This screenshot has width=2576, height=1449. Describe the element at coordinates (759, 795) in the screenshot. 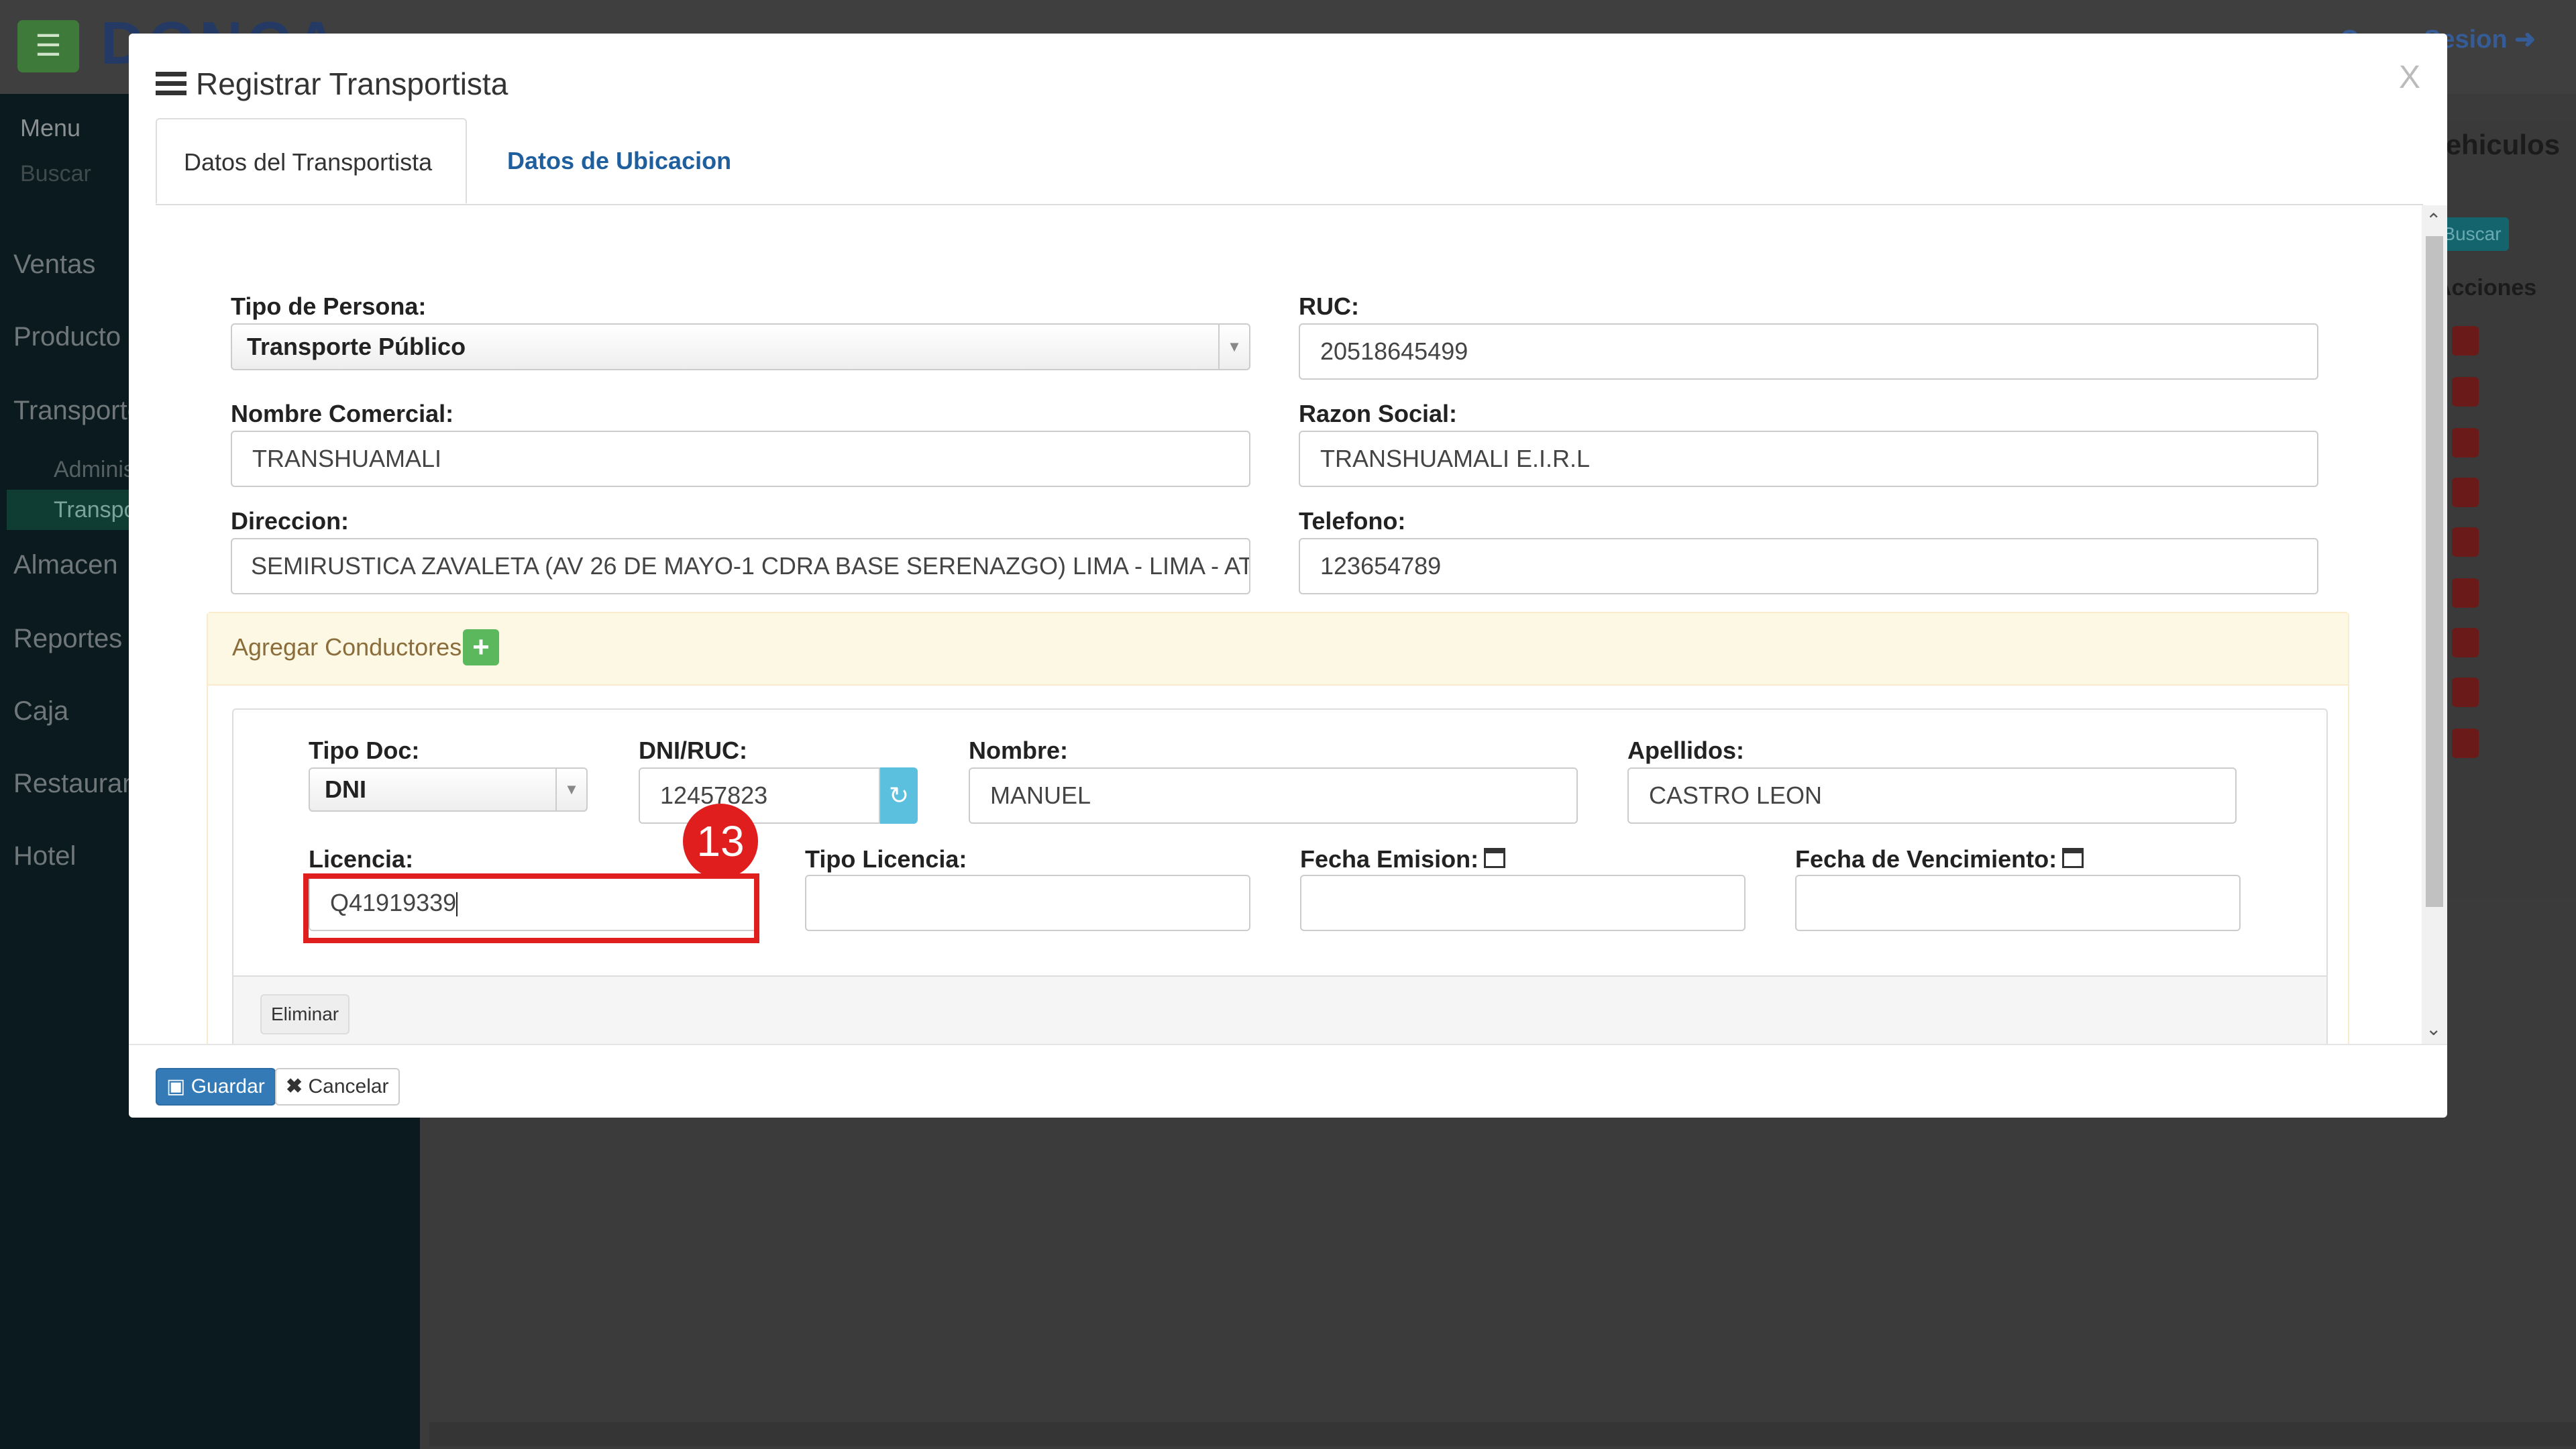

I see `dni-ruc-input: 12457823` at that location.